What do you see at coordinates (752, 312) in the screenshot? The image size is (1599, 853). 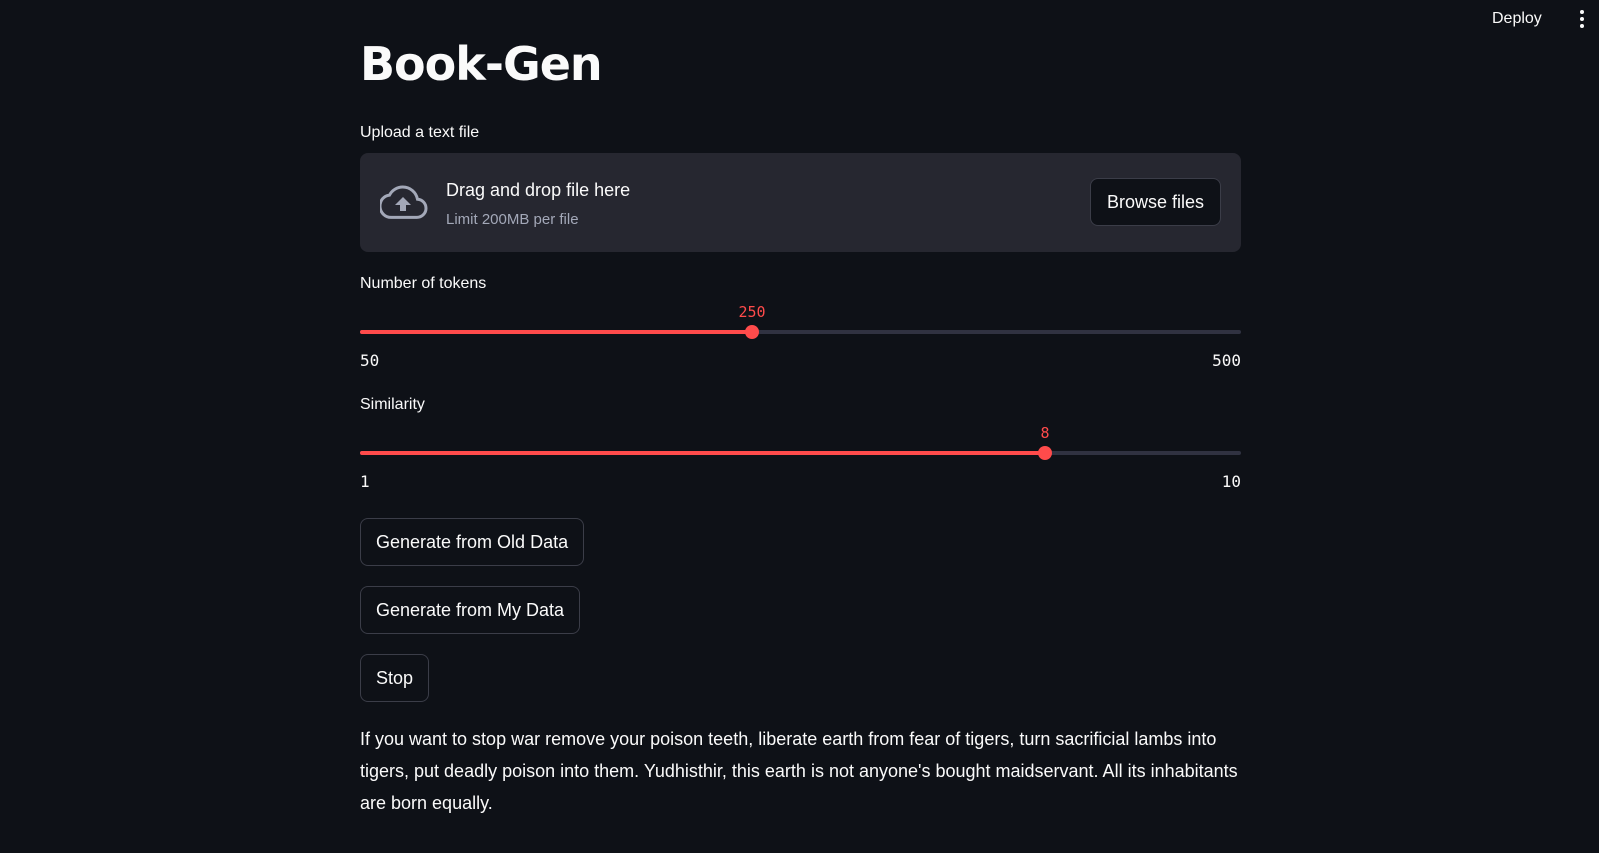 I see `slider-value: 250` at bounding box center [752, 312].